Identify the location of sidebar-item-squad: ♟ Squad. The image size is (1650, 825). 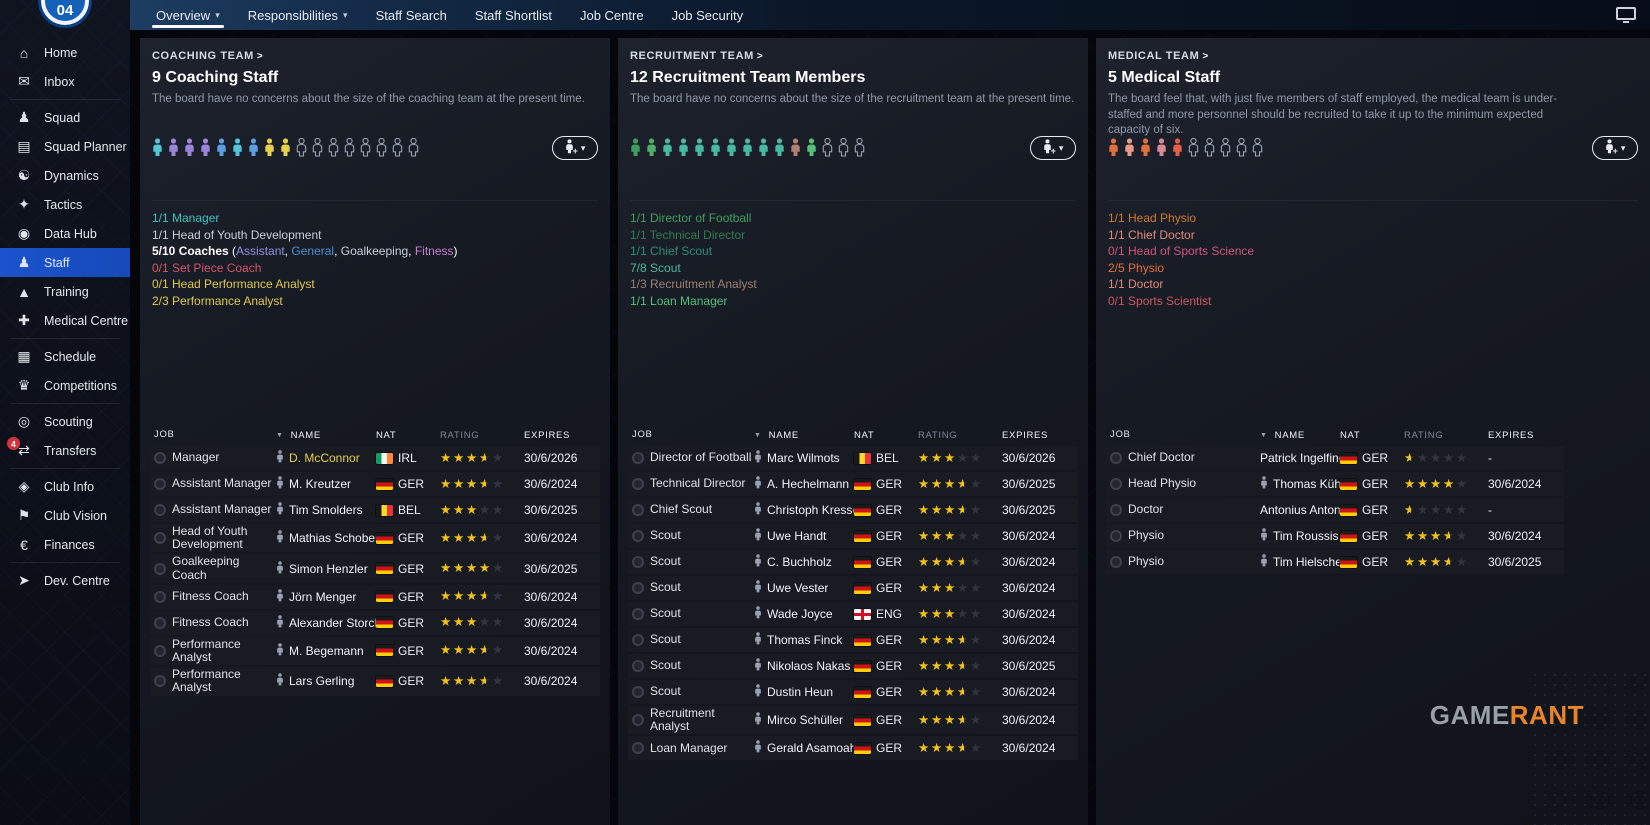
(65, 117).